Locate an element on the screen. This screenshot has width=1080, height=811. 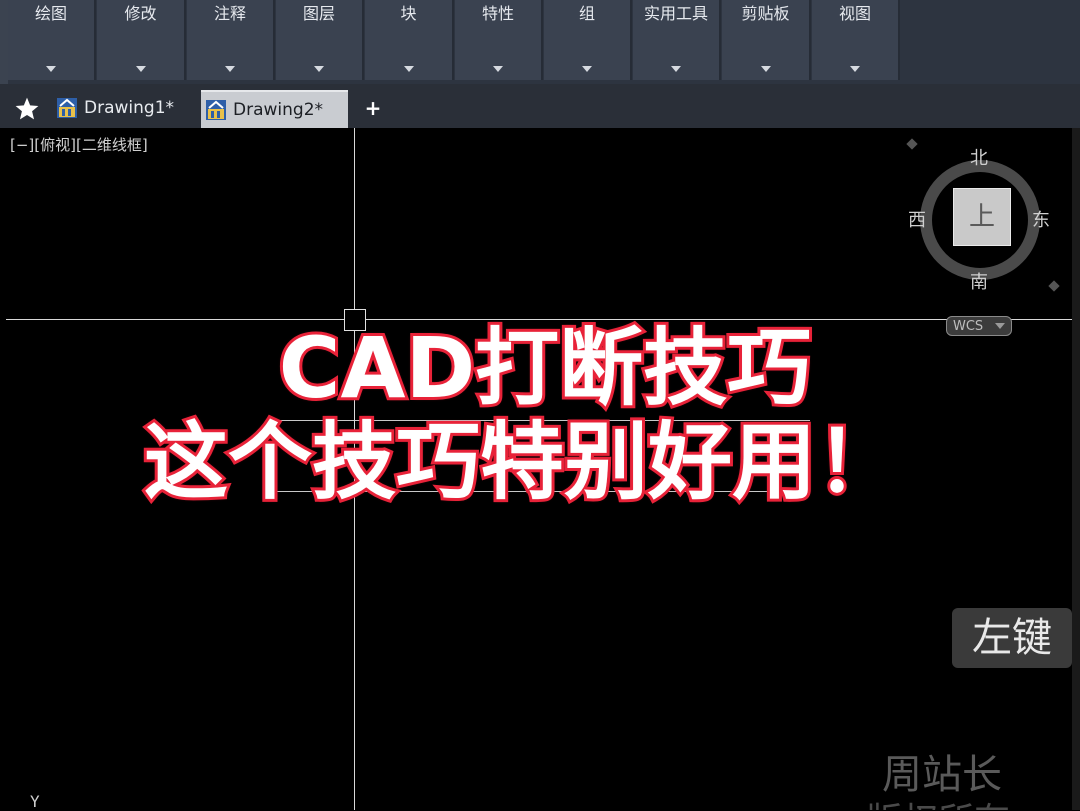
tab-drawing2: Drawing2* is located at coordinates (274, 109).